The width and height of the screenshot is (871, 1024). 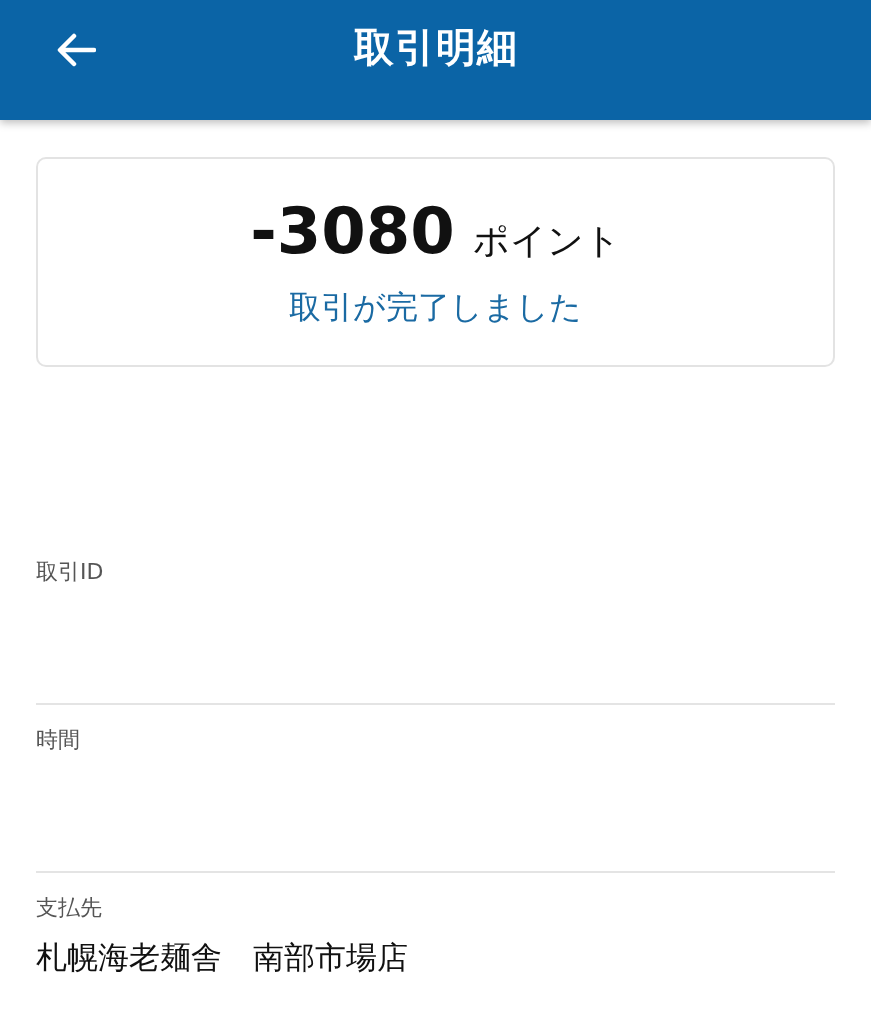 I want to click on point-amount: -3080, so click(x=352, y=231).